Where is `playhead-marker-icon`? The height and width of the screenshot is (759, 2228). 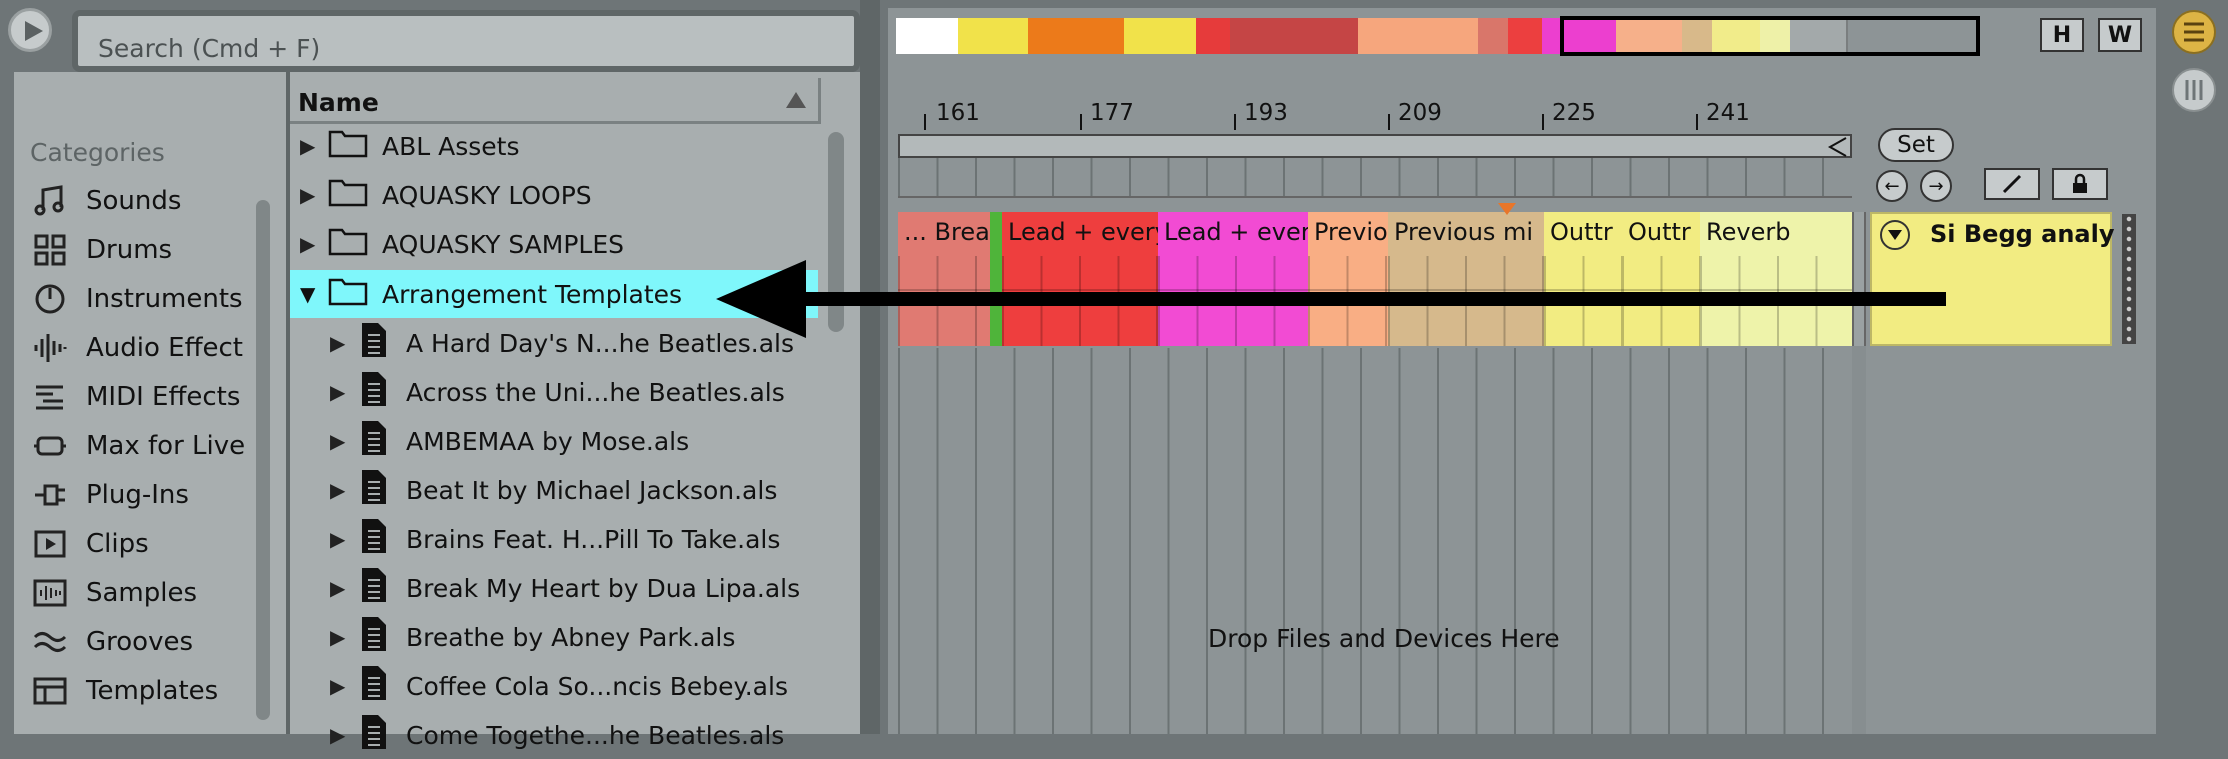
playhead-marker-icon is located at coordinates (1507, 209).